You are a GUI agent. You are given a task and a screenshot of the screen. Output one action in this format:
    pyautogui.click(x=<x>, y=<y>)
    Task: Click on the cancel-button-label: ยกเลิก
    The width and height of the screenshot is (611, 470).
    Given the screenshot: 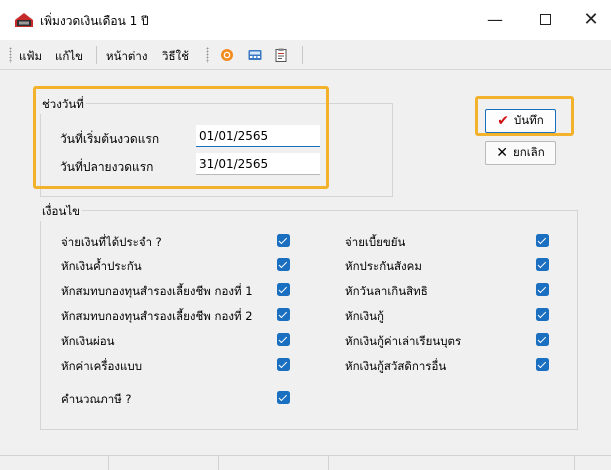 What is the action you would take?
    pyautogui.click(x=529, y=152)
    